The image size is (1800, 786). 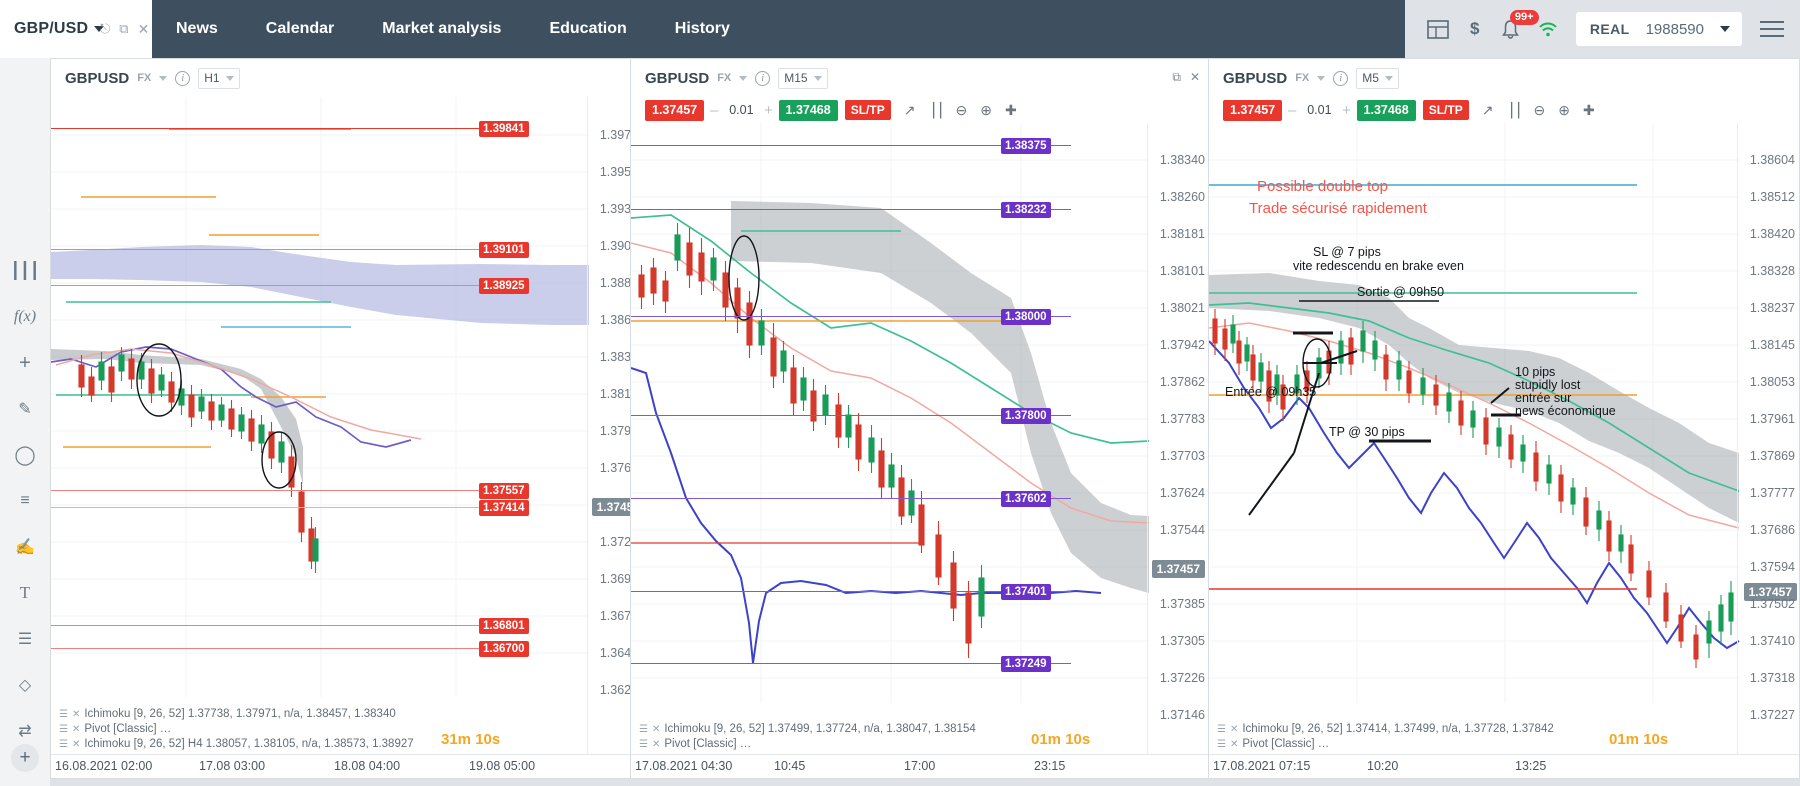 I want to click on price-level-label: 1.36700, so click(x=504, y=649).